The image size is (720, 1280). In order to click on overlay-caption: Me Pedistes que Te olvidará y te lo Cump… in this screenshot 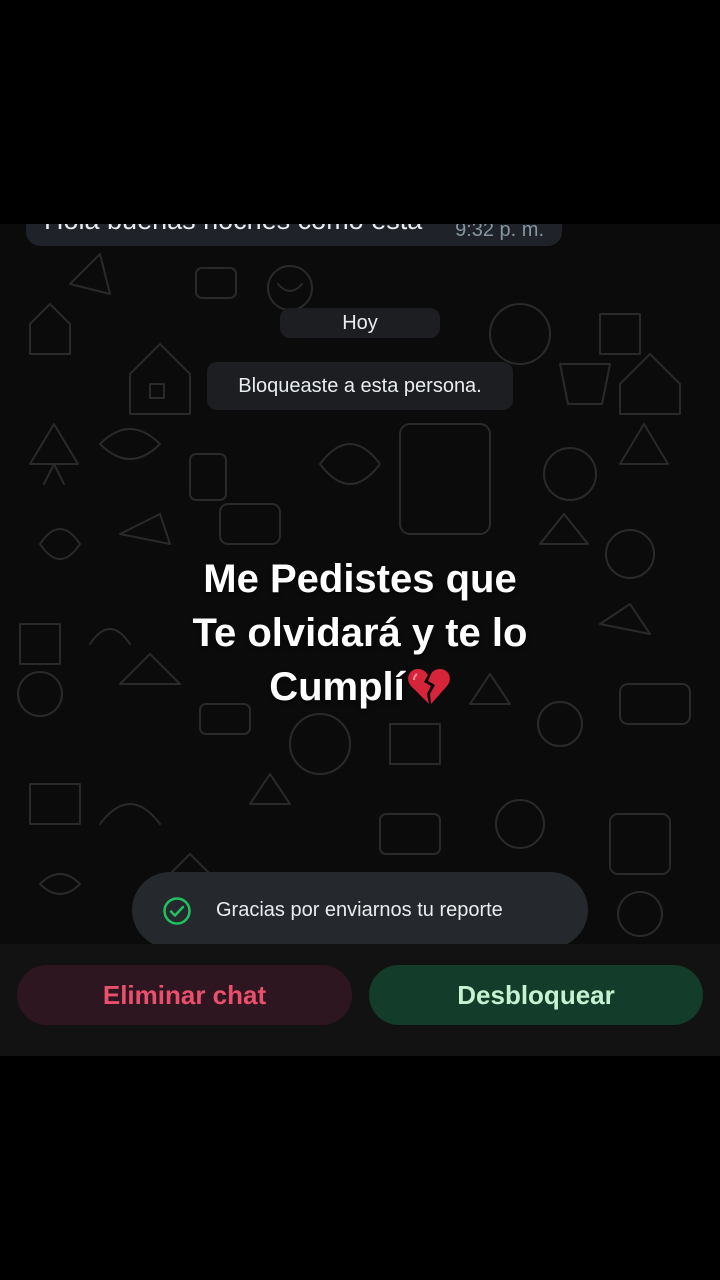, I will do `click(360, 633)`.